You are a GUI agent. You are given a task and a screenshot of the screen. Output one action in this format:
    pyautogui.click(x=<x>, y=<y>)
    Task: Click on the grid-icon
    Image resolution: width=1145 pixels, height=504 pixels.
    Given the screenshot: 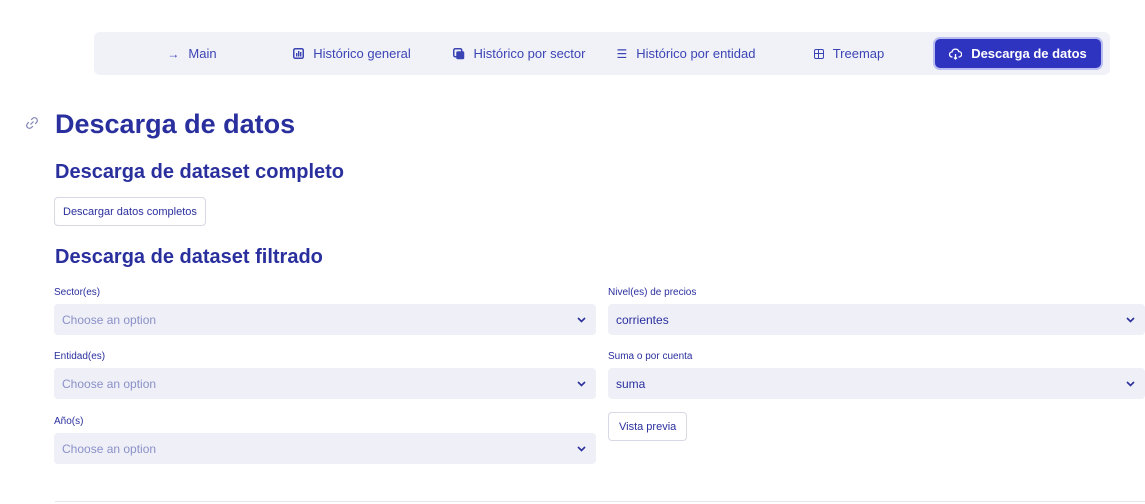 What is the action you would take?
    pyautogui.click(x=818, y=53)
    